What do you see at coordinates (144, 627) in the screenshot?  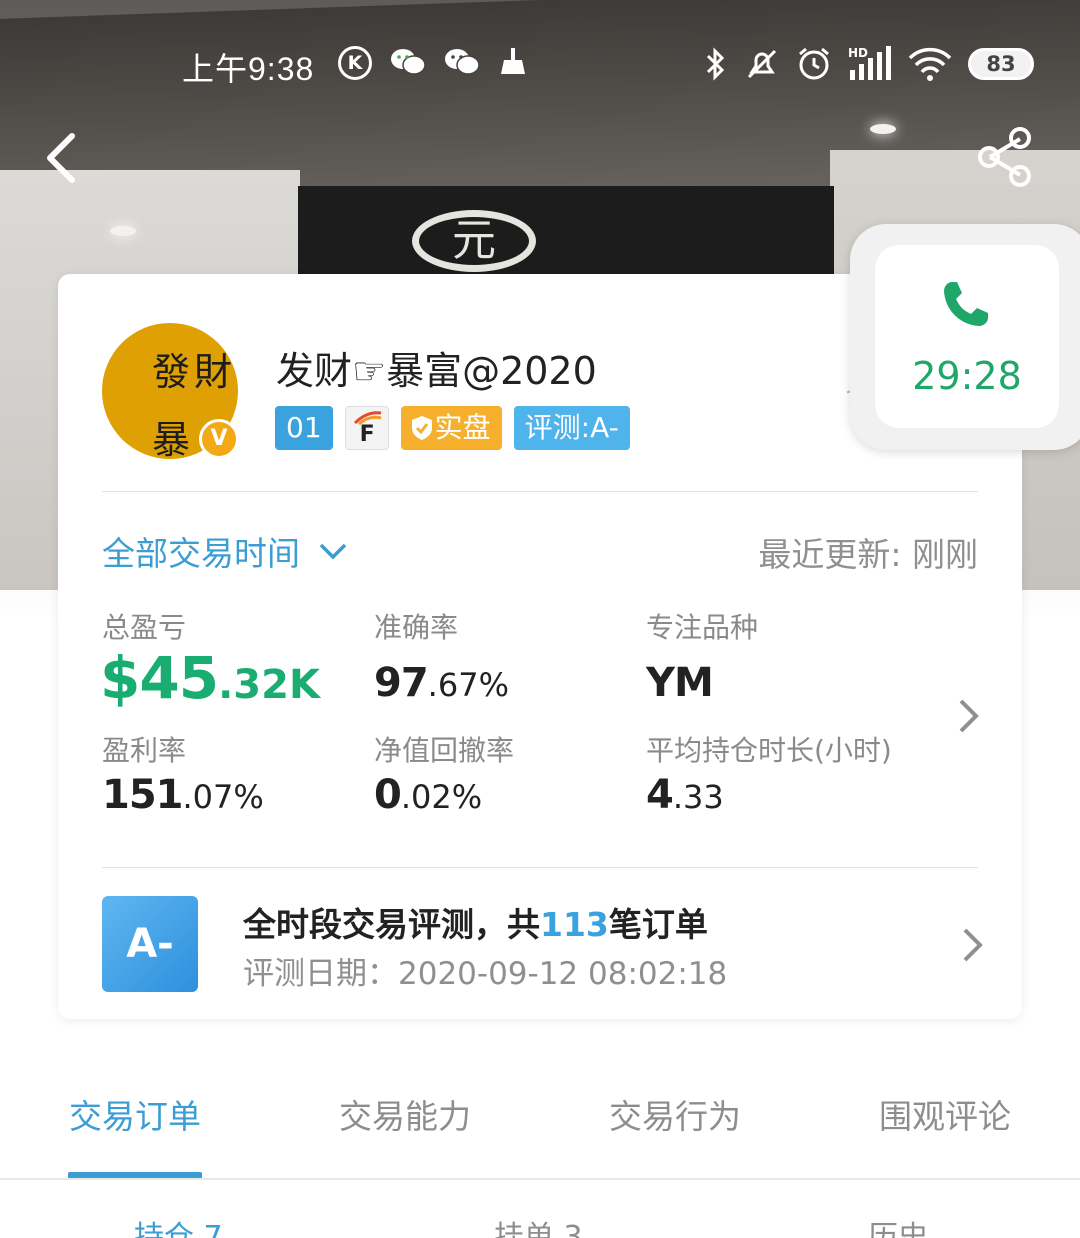 I see `total-pnl-label: 总盈亏` at bounding box center [144, 627].